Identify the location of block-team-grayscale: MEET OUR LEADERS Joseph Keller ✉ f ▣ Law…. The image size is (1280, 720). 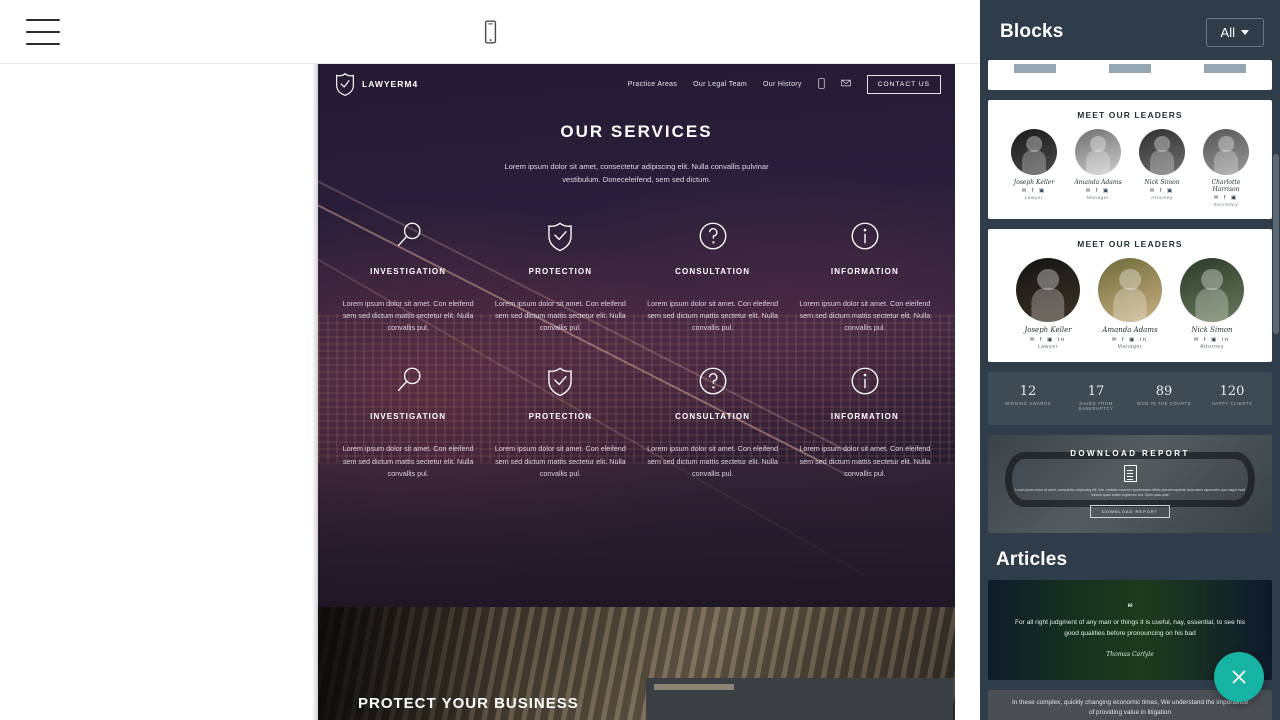
(1130, 160).